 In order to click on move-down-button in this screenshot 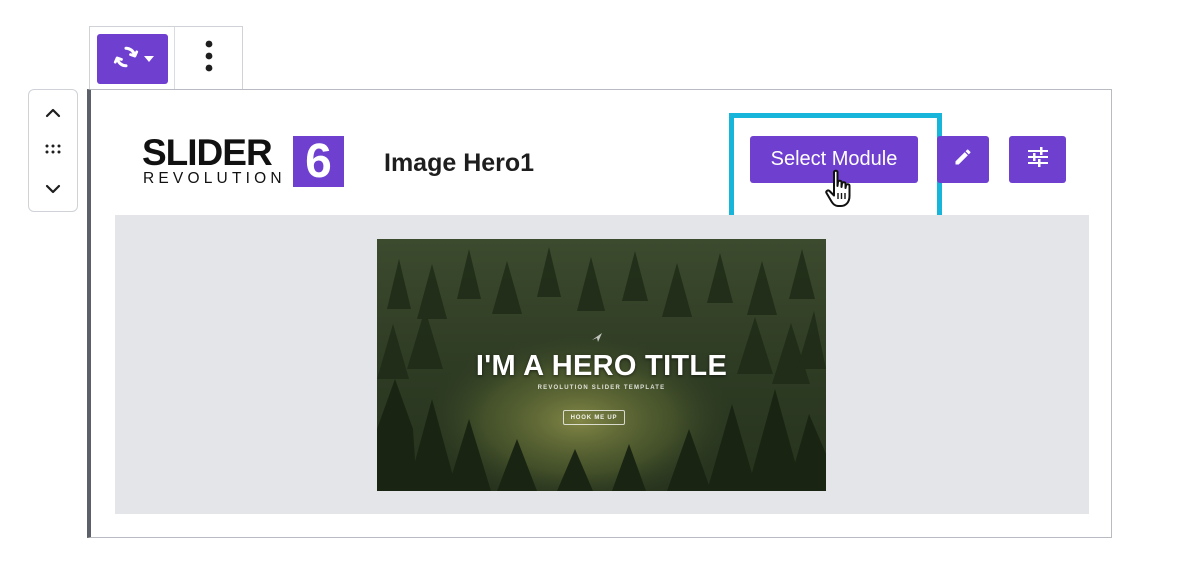, I will do `click(53, 190)`.